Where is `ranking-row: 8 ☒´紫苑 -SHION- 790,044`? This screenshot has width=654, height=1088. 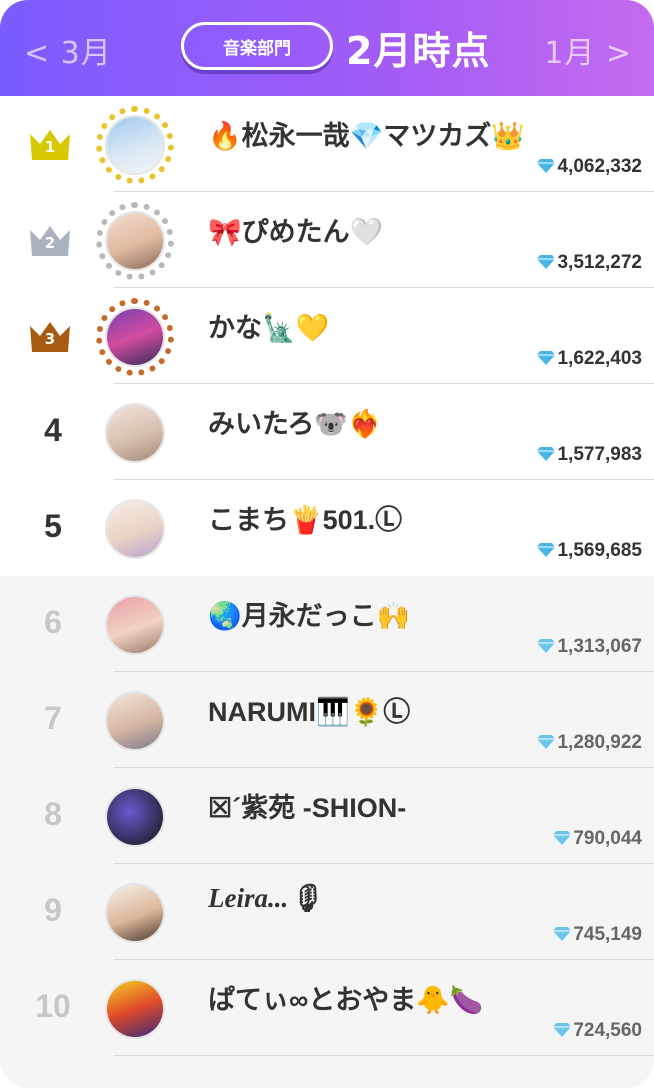
ranking-row: 8 ☒´紫苑 -SHION- 790,044 is located at coordinates (327, 816).